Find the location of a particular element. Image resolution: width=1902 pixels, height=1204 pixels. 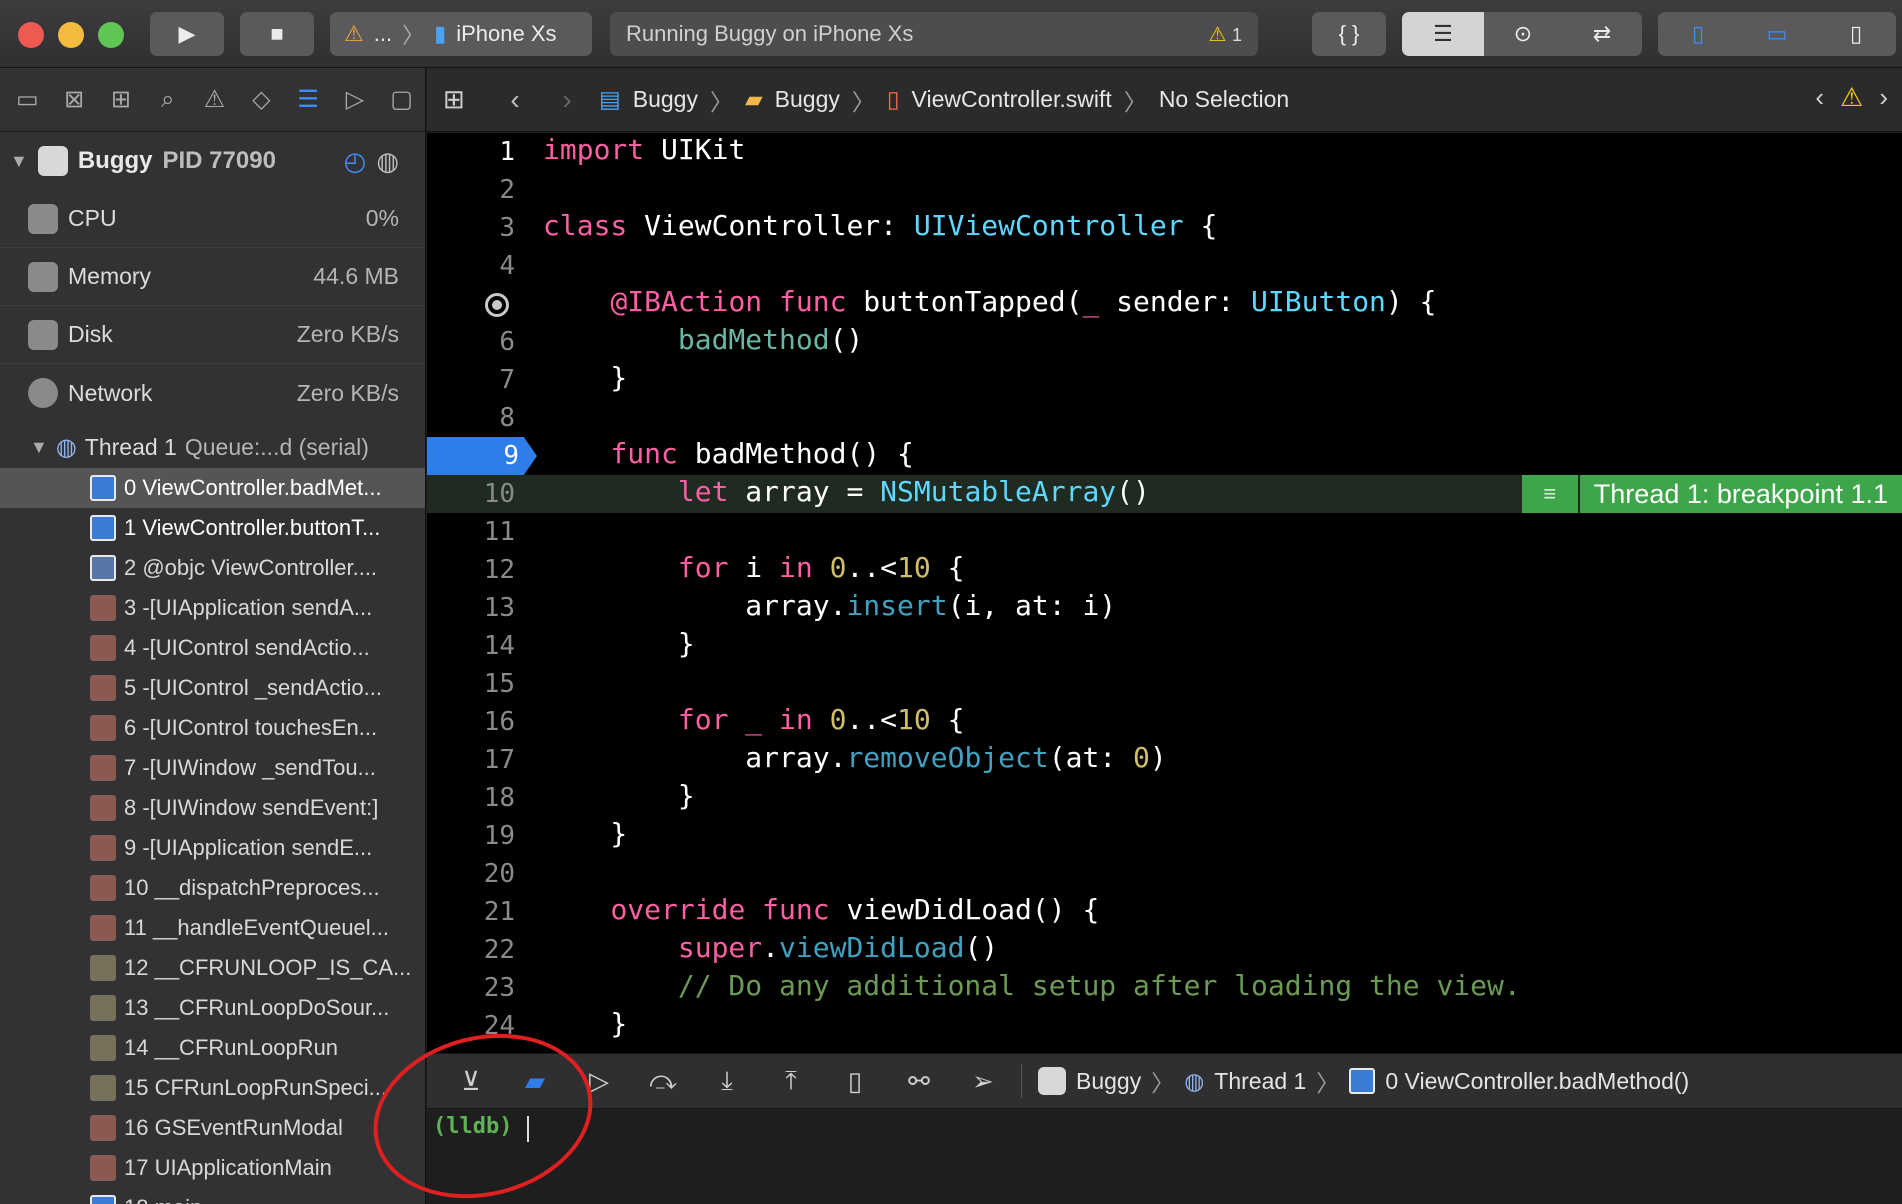

symbol-icon: ⊞ is located at coordinates (121, 99).